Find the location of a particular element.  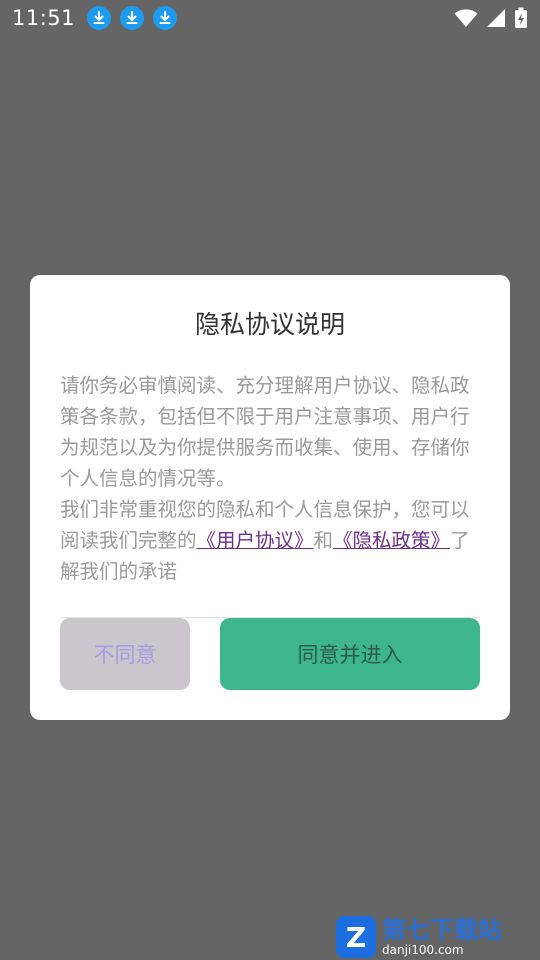

and-text: 和 is located at coordinates (323, 540).